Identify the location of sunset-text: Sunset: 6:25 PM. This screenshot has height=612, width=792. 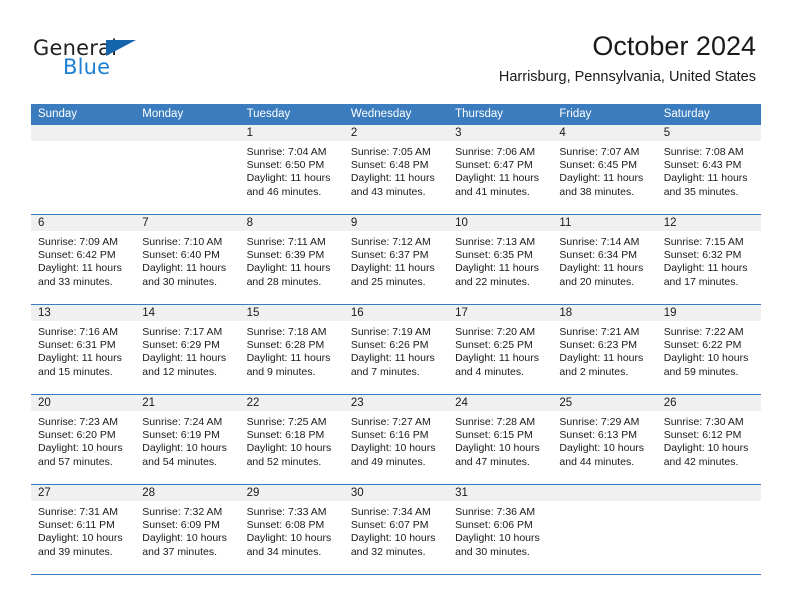
(494, 345).